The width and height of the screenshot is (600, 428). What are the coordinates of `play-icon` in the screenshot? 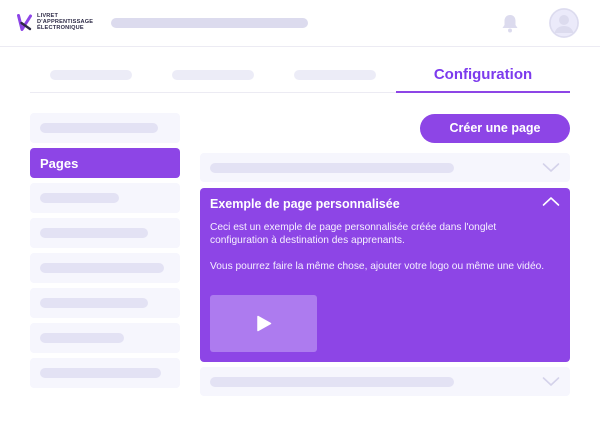 It's located at (264, 323).